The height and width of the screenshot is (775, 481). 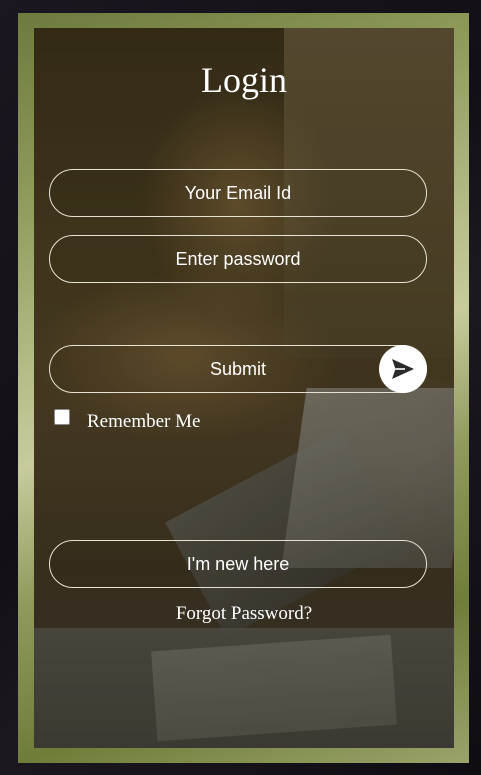 I want to click on password-input, so click(x=238, y=259).